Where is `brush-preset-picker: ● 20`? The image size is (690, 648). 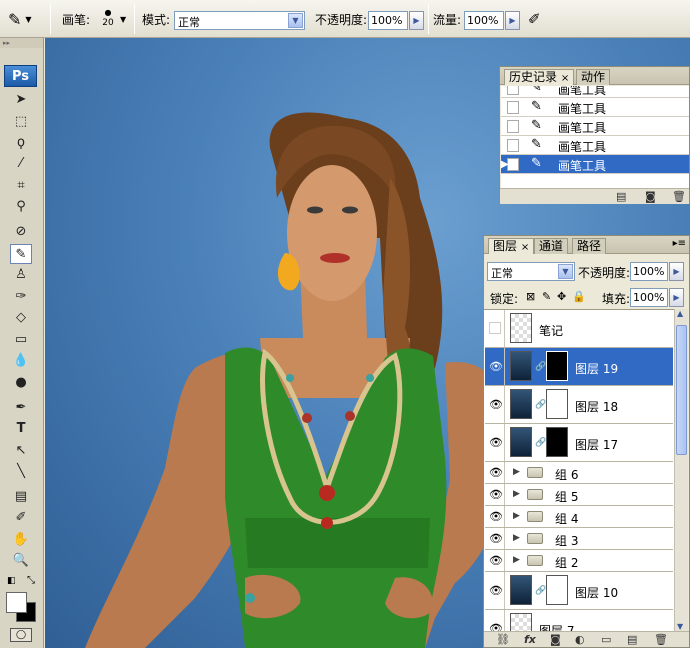
brush-preset-picker: ● 20 is located at coordinates (108, 19).